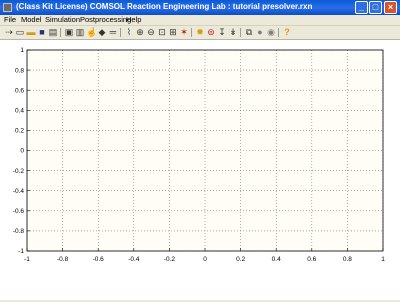 This screenshot has height=302, width=400. Describe the element at coordinates (311, 259) in the screenshot. I see `x-tick-label: 0.6` at that location.